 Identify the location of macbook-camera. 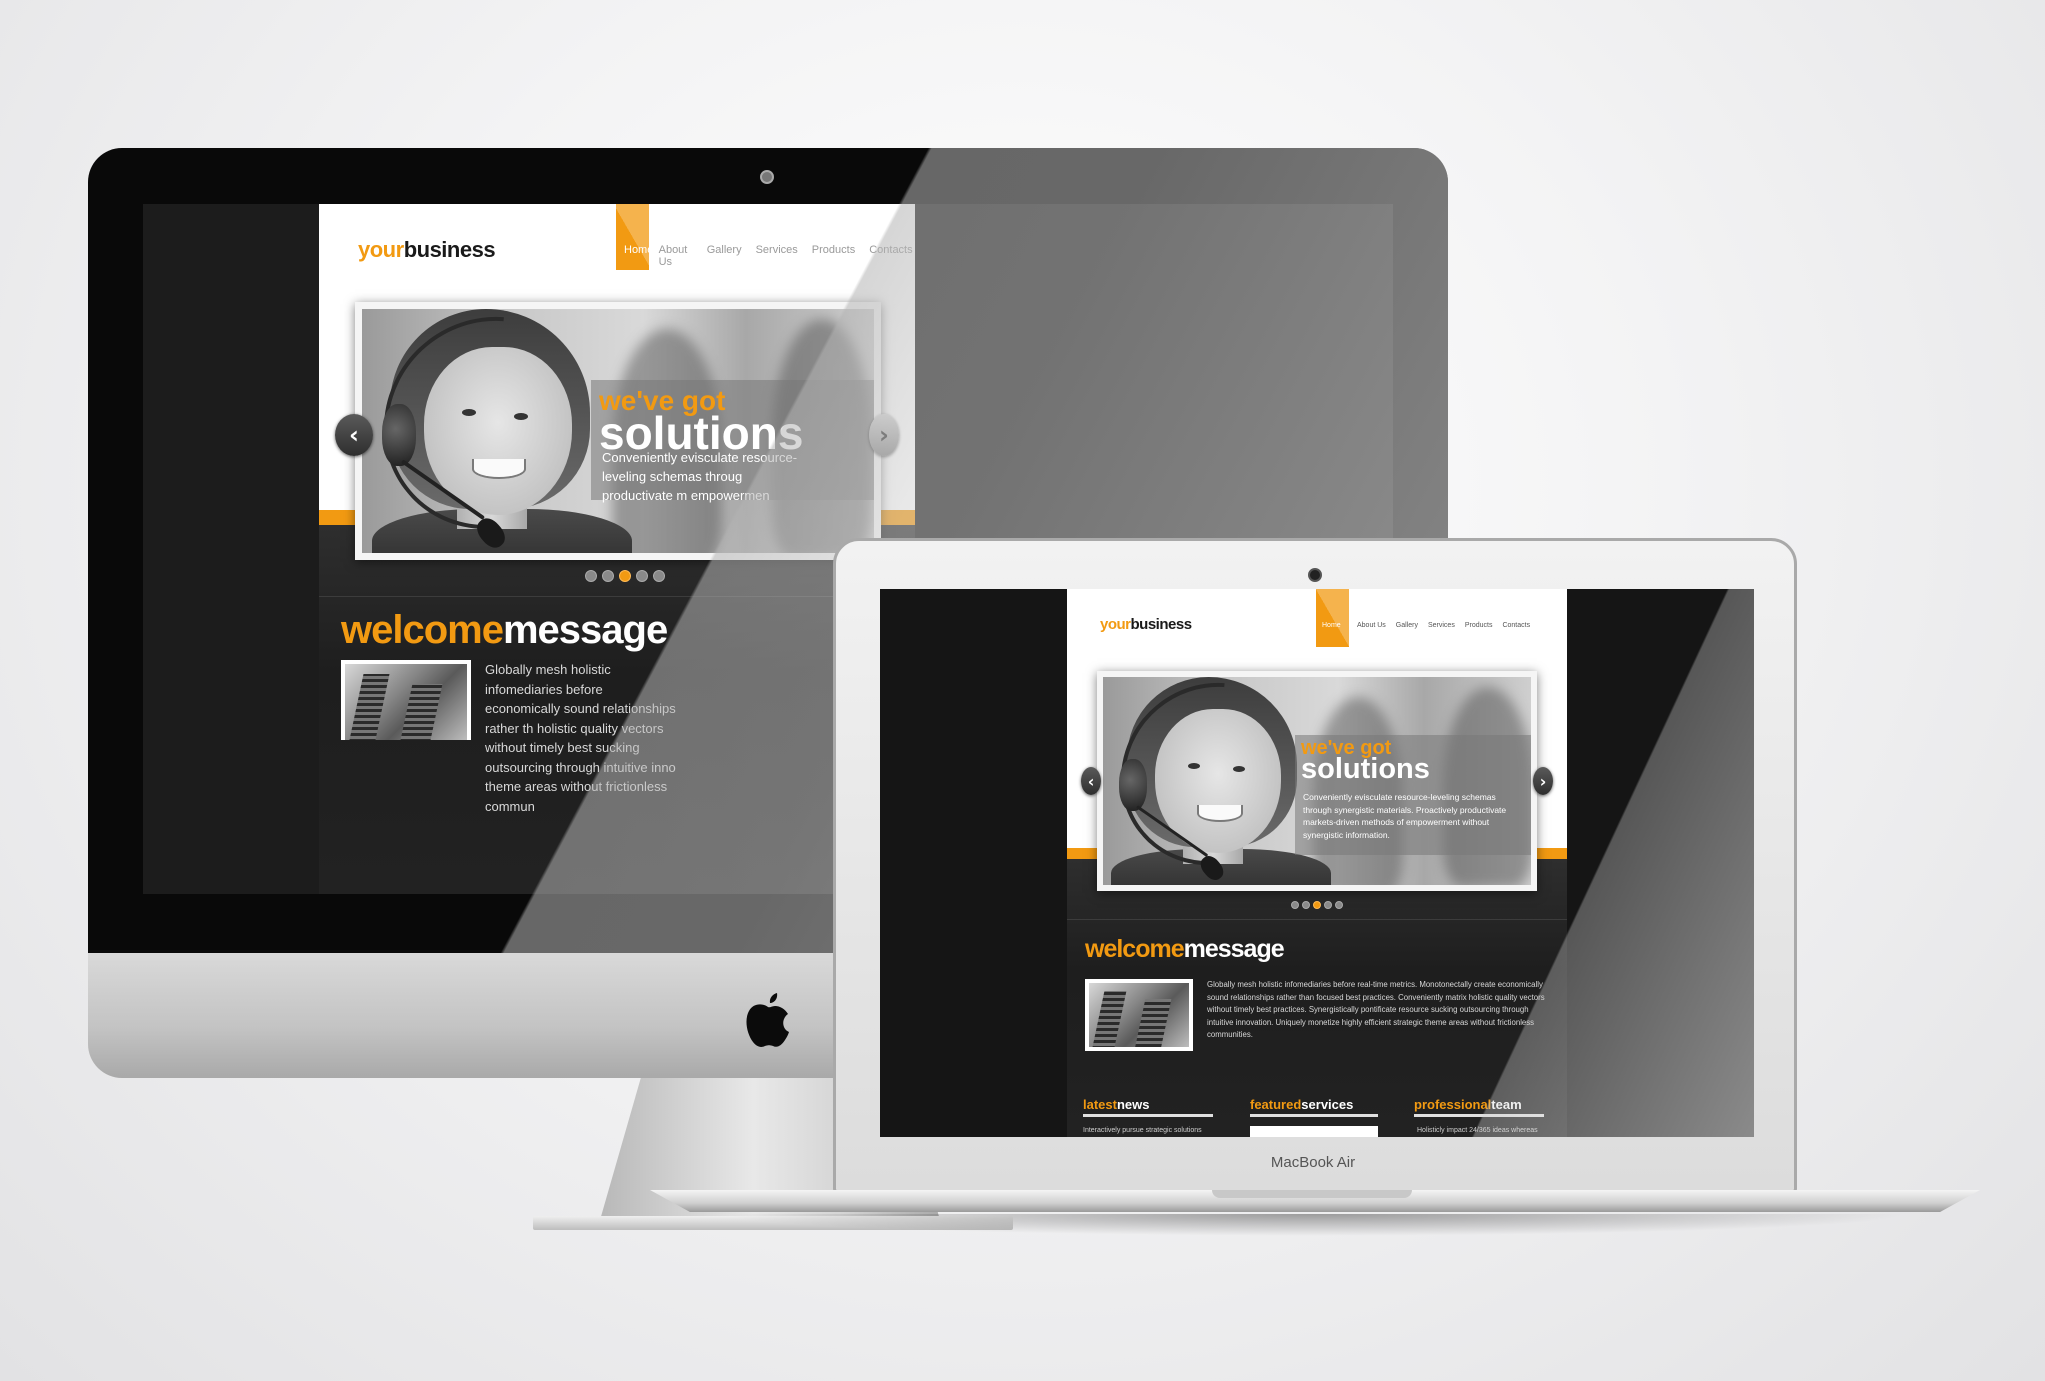
(1315, 575).